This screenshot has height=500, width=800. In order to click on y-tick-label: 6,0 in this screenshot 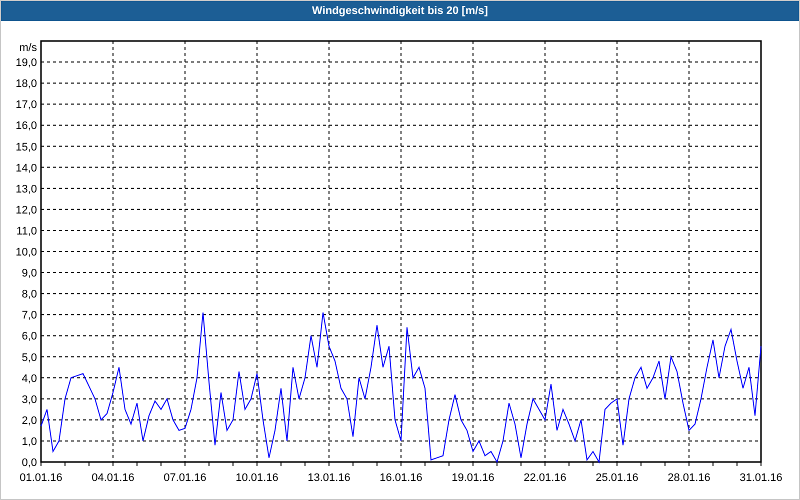, I will do `click(29, 336)`.